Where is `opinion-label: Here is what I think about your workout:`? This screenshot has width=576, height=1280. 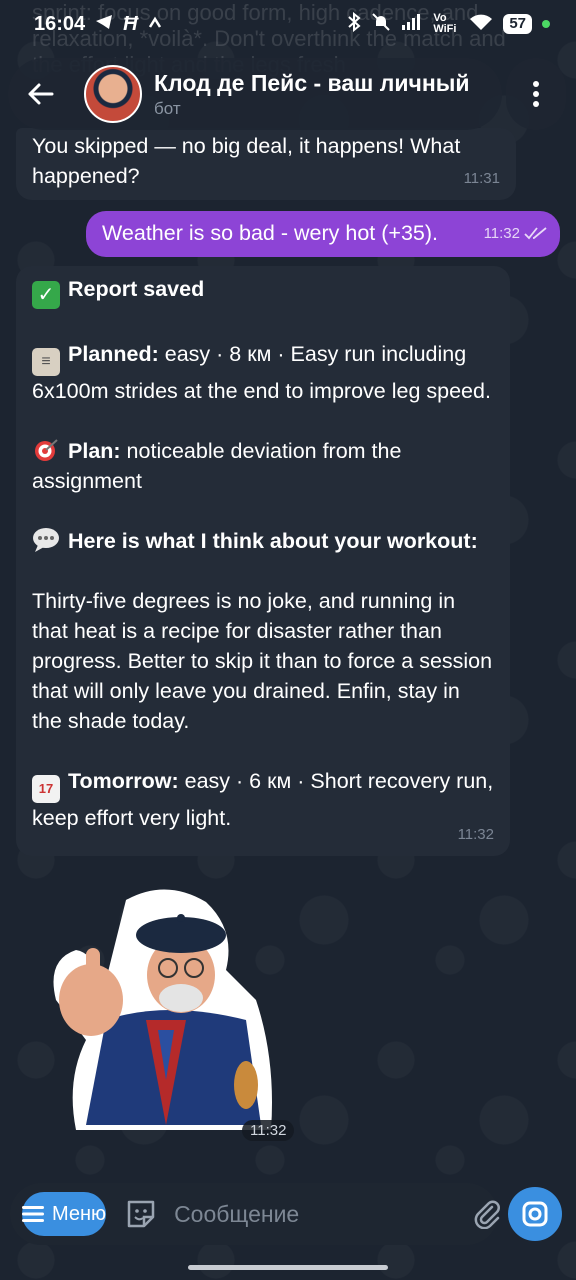
opinion-label: Here is what I think about your workout: is located at coordinates (273, 541).